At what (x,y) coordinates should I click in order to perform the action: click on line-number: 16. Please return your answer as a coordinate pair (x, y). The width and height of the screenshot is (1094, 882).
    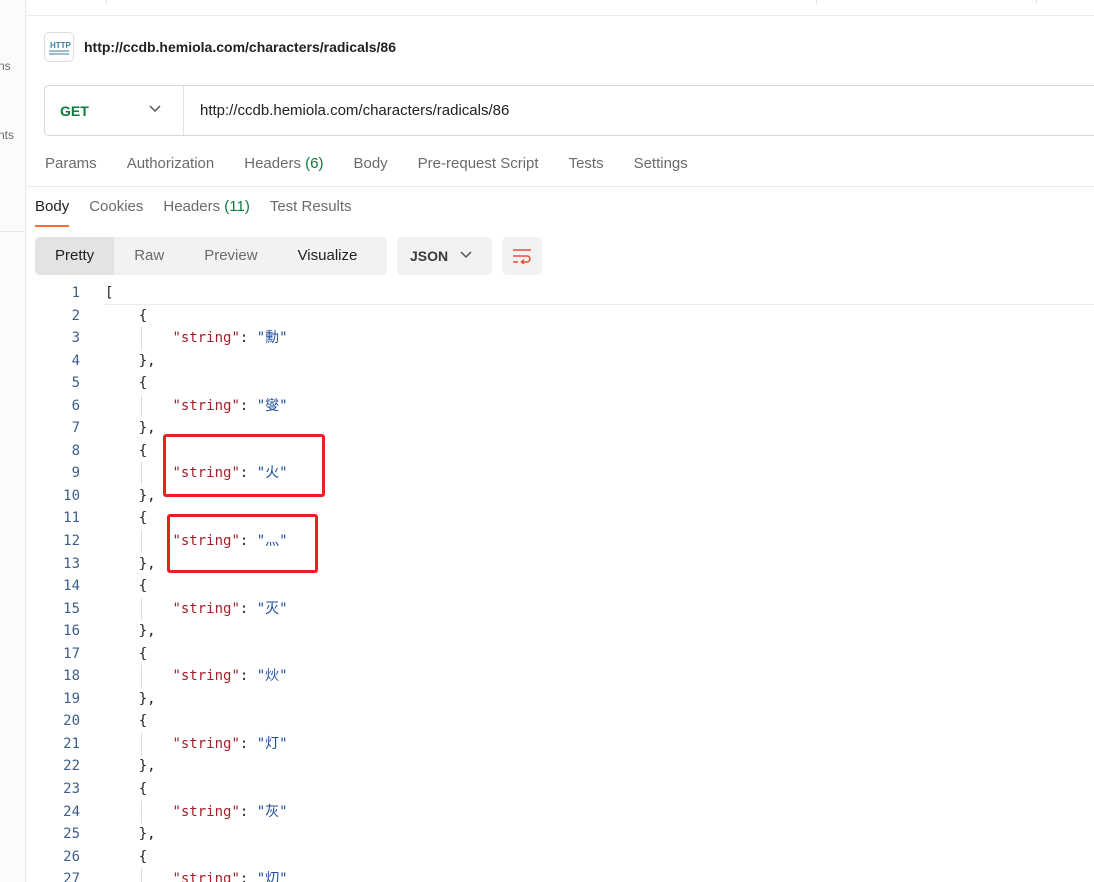
    Looking at the image, I should click on (71, 631).